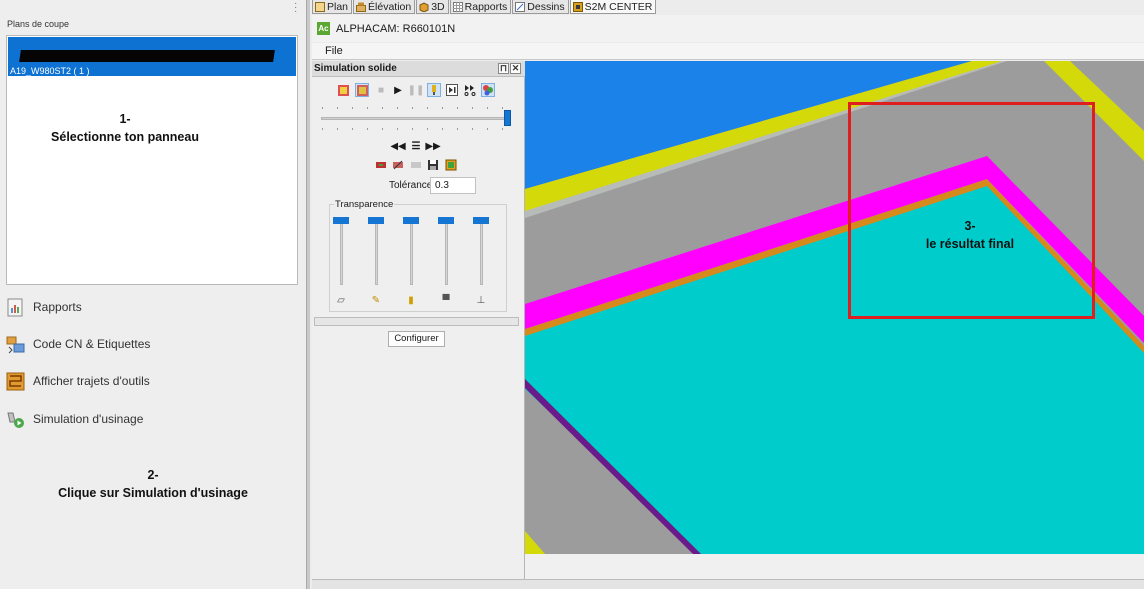 This screenshot has width=1144, height=589. Describe the element at coordinates (433, 165) in the screenshot. I see `save-icon` at that location.